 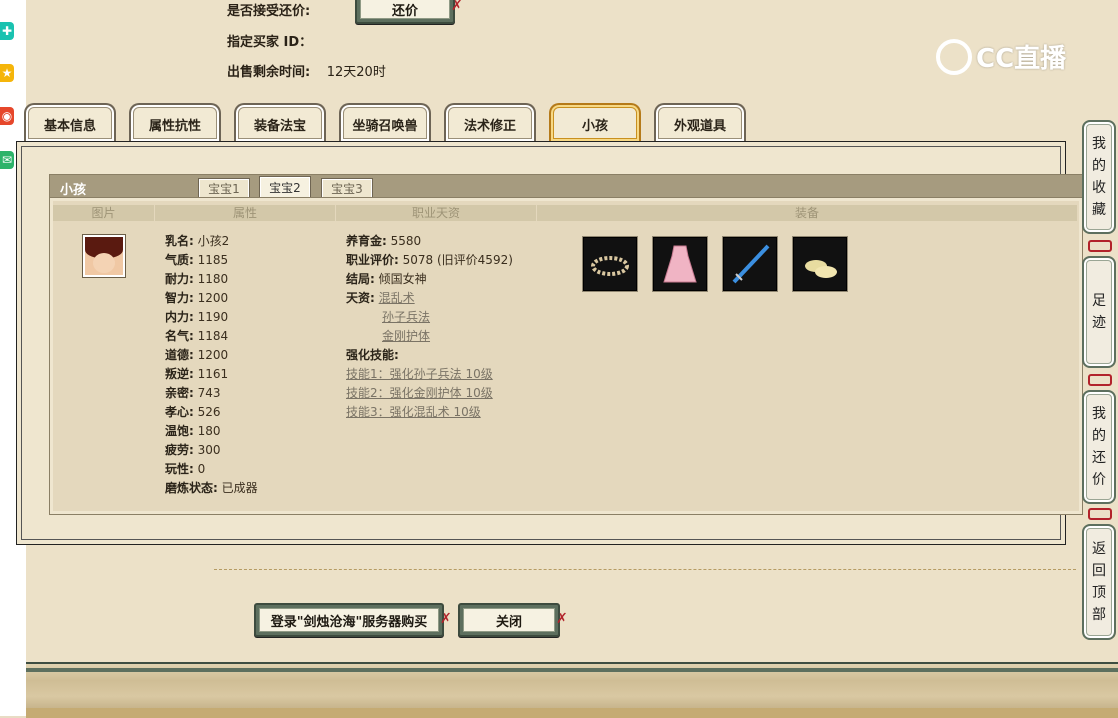 I want to click on accept-counter-row: 是否接受还价:, so click(x=268, y=9).